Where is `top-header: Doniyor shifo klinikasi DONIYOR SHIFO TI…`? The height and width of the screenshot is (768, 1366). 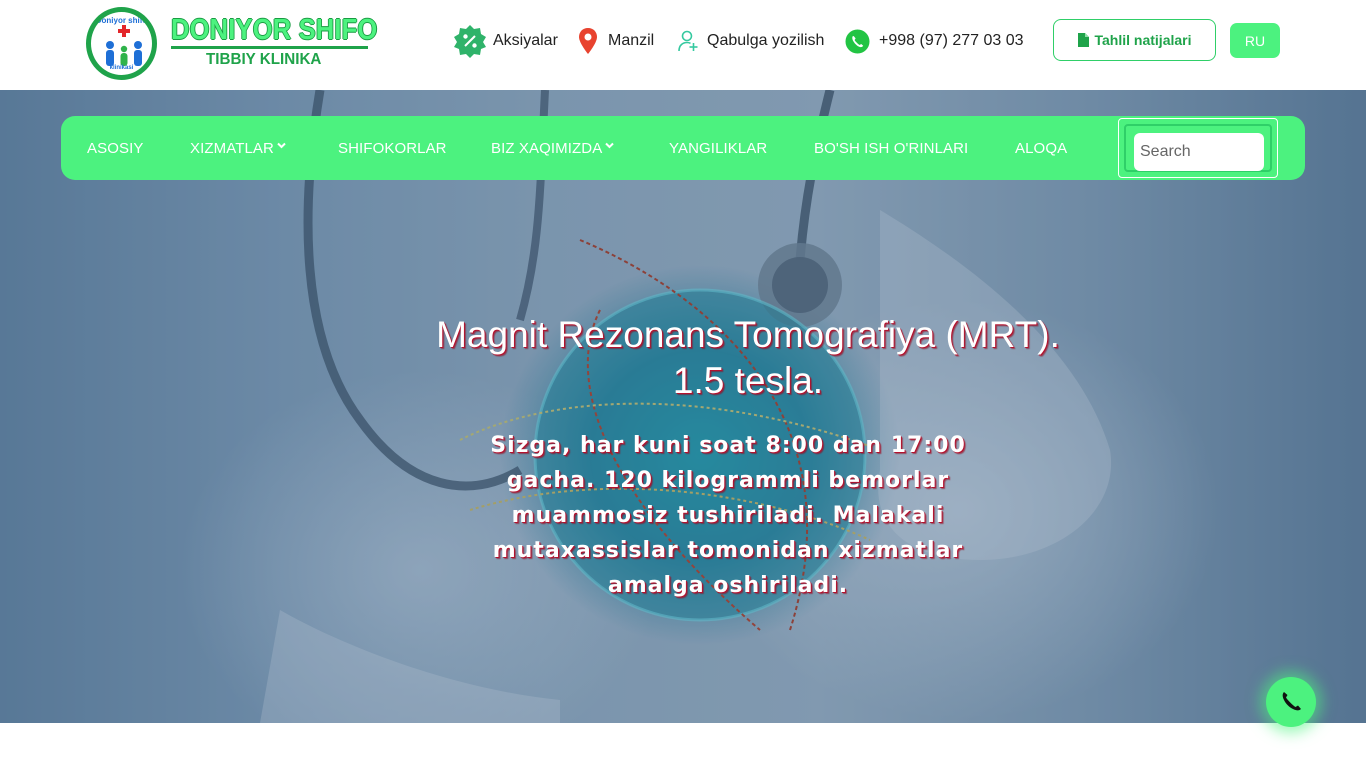 top-header: Doniyor shifo klinikasi DONIYOR SHIFO TI… is located at coordinates (683, 45).